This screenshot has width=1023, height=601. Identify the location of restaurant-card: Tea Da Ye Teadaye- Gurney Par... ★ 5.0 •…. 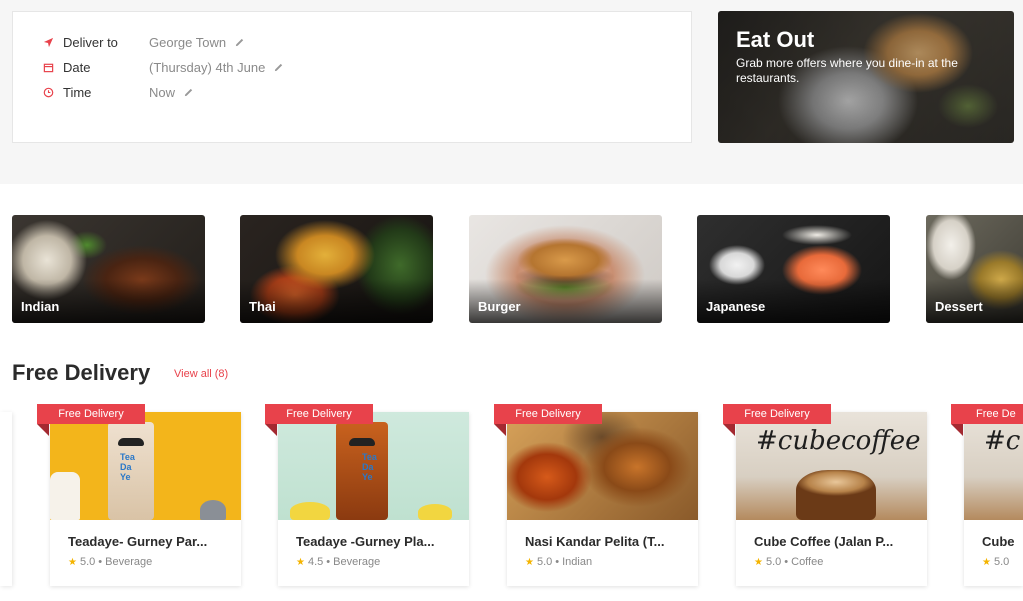
(145, 499).